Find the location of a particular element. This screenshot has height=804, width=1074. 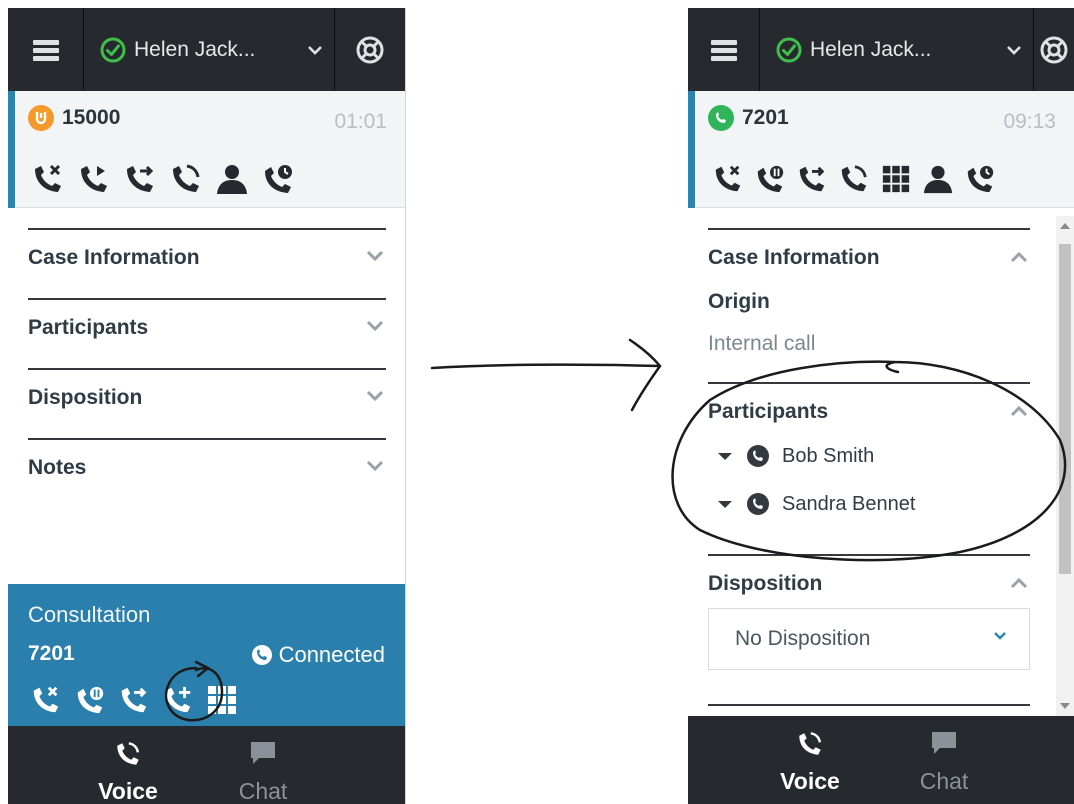

resume-call-icon is located at coordinates (94, 179).